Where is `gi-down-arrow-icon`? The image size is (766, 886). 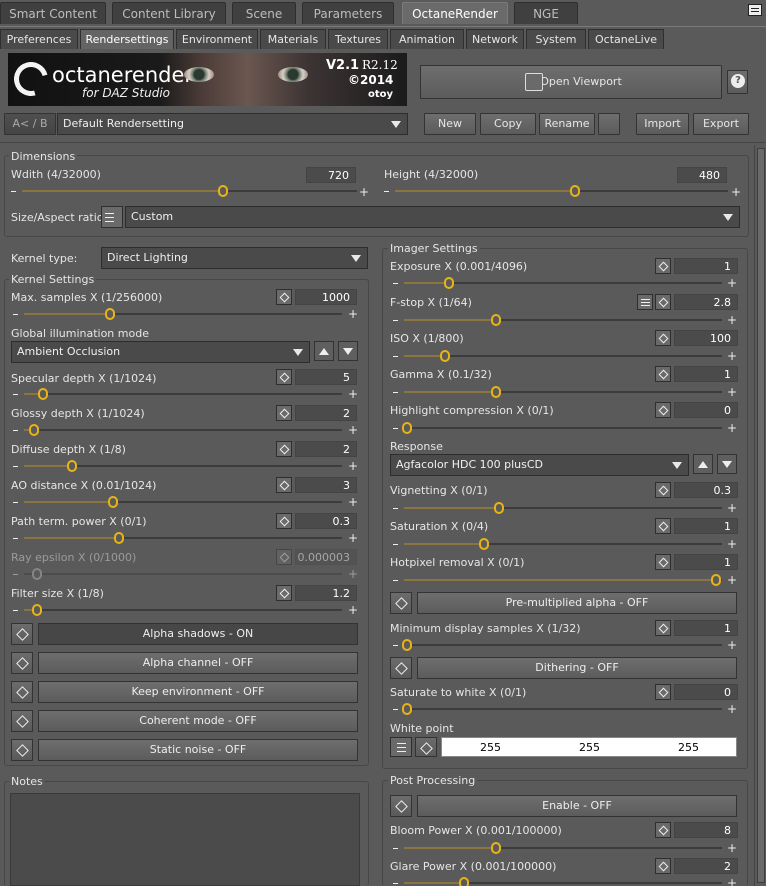
gi-down-arrow-icon is located at coordinates (348, 351).